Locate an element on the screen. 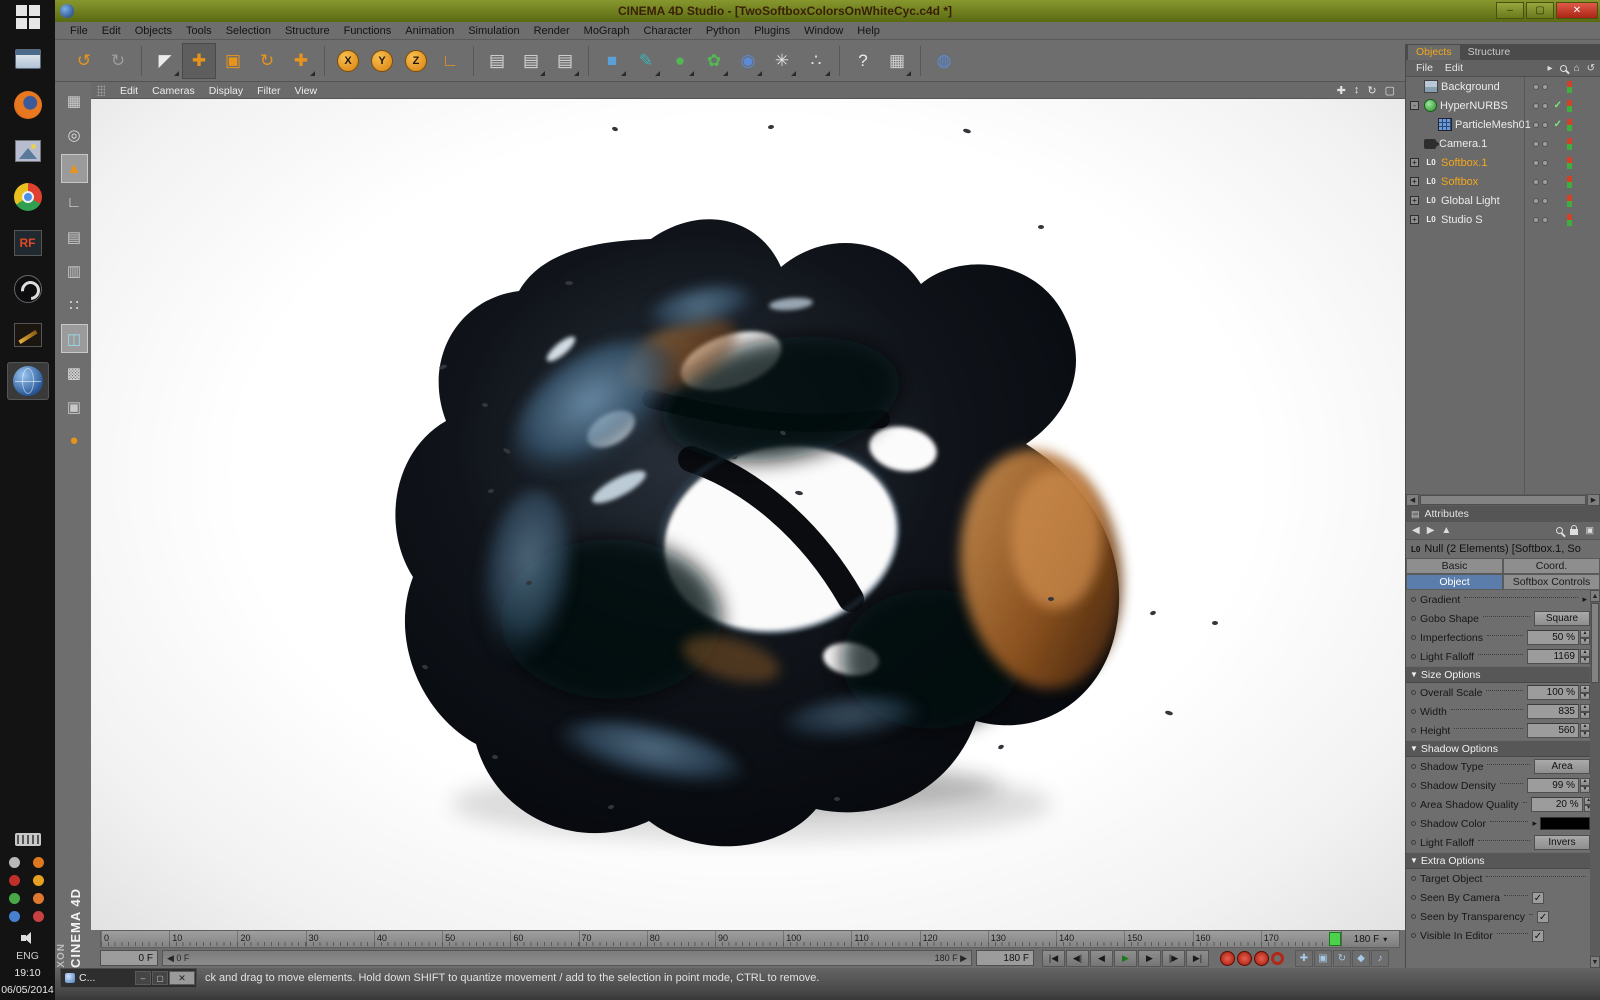 The width and height of the screenshot is (1600, 1000). search-icon is located at coordinates (1563, 68).